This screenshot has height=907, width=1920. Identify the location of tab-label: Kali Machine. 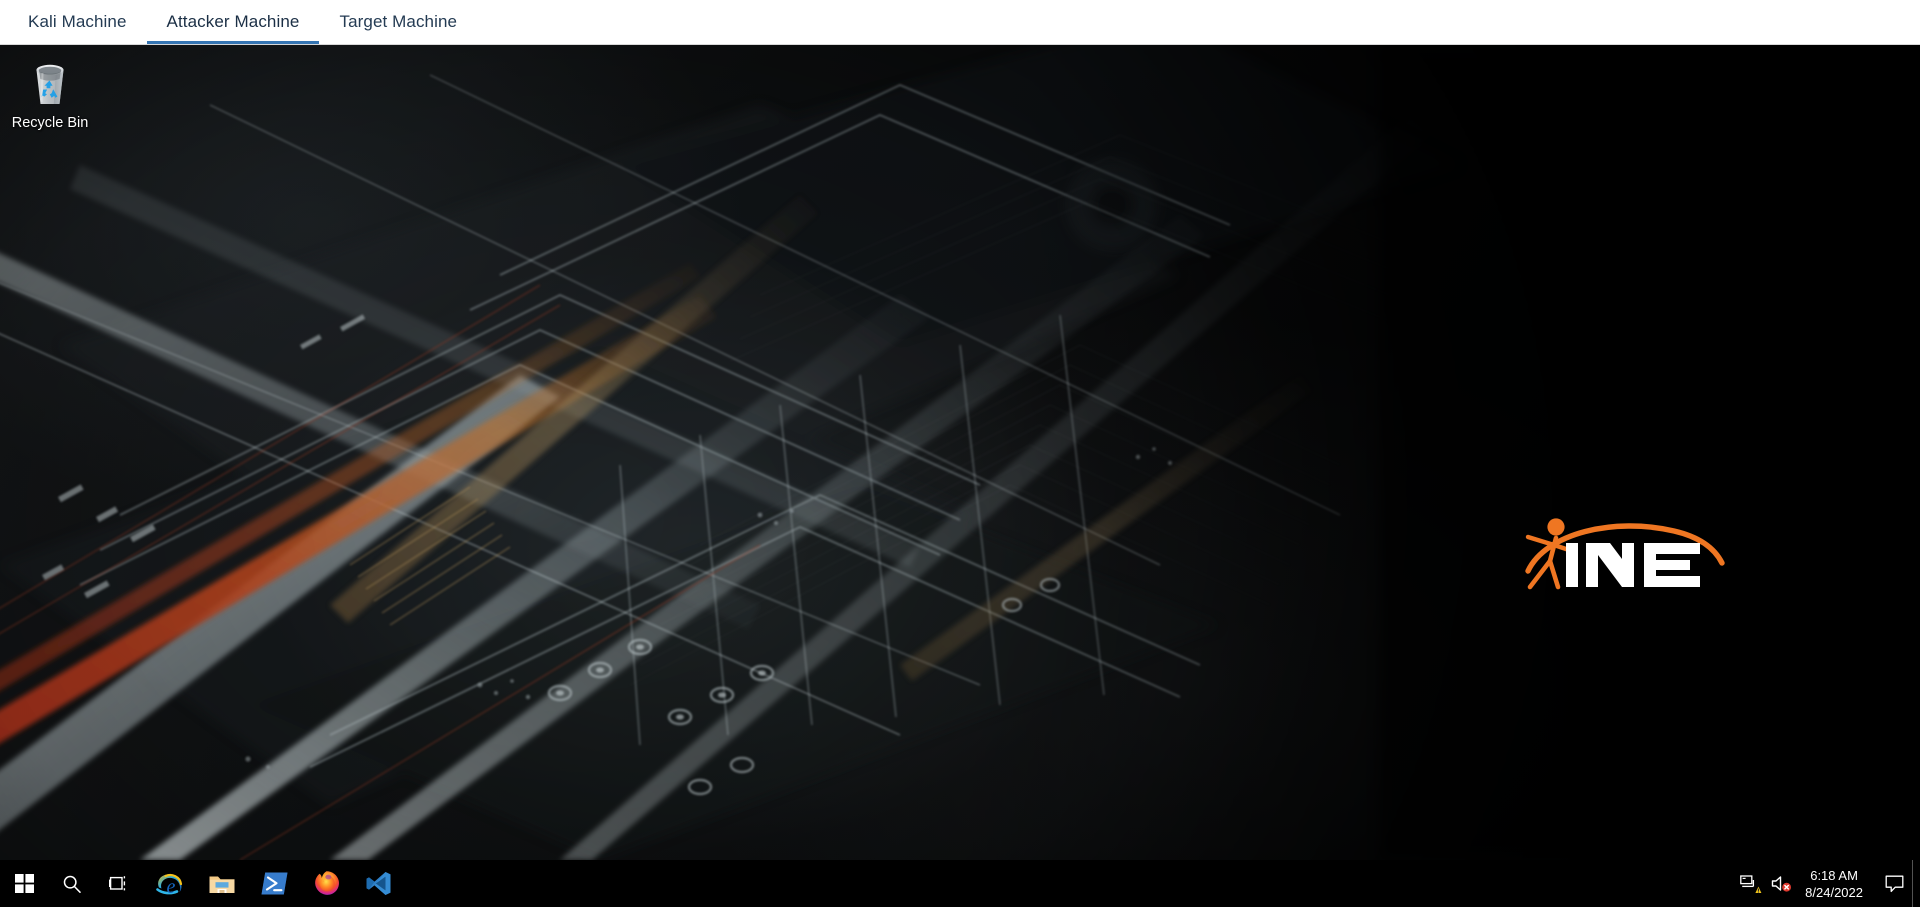
(77, 21).